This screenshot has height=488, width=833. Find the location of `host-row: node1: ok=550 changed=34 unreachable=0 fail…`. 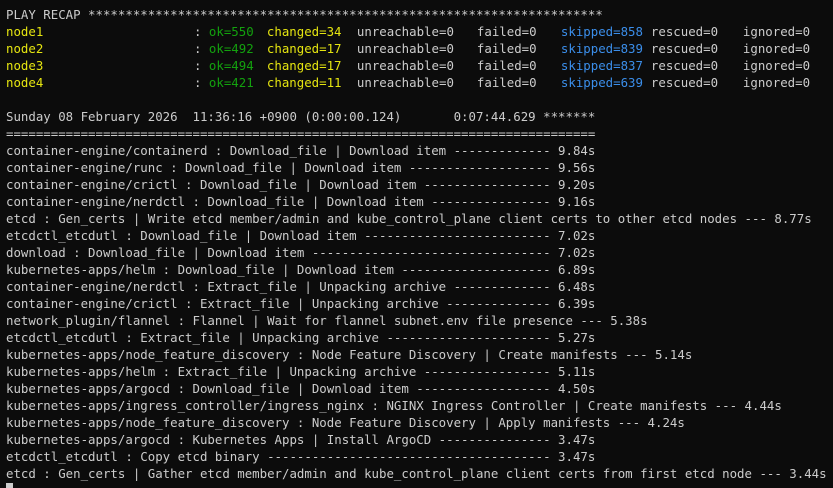

host-row: node1: ok=550 changed=34 unreachable=0 fail… is located at coordinates (419, 31).